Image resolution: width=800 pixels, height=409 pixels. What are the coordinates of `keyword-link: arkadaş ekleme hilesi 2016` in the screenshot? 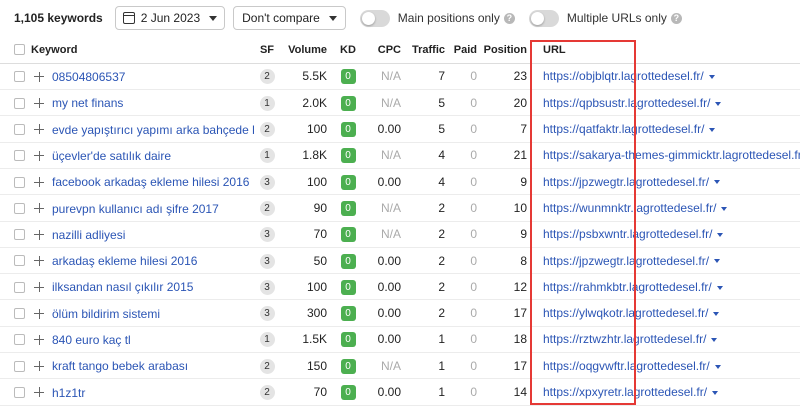 It's located at (124, 261).